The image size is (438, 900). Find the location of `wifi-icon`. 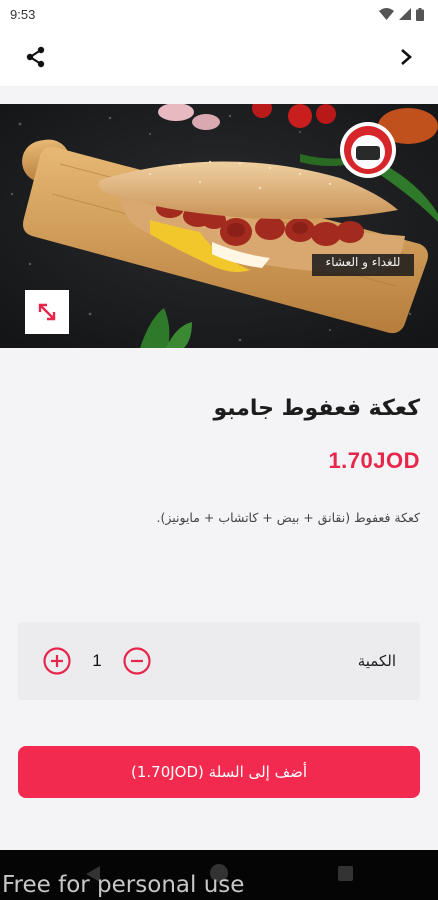

wifi-icon is located at coordinates (386, 14).